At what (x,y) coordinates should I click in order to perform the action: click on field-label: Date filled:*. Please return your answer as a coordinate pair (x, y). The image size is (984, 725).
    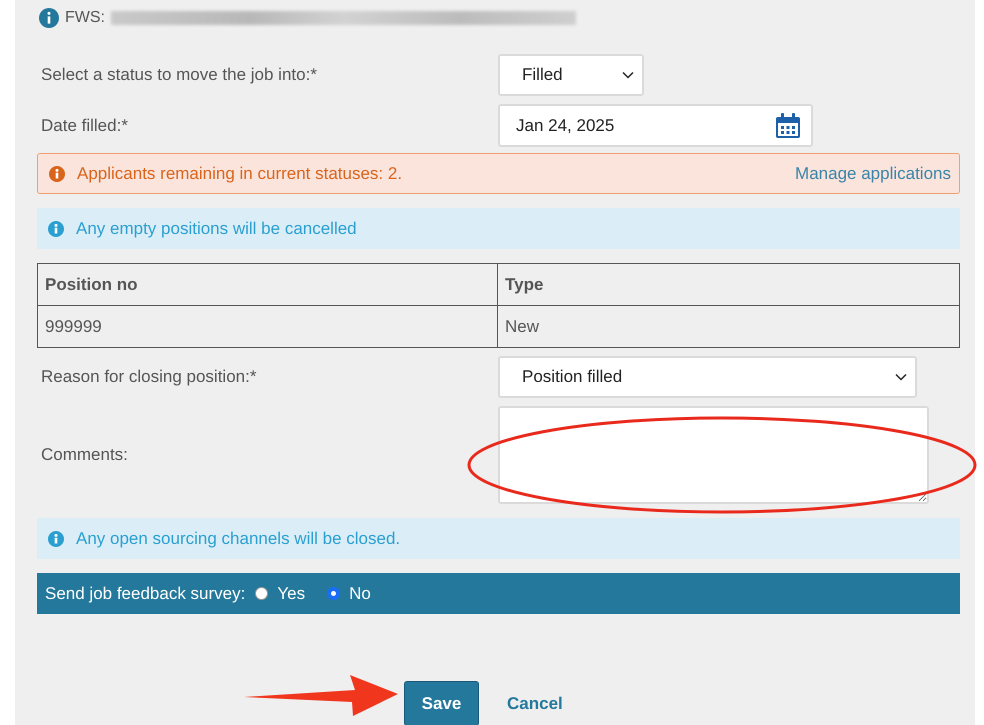
    Looking at the image, I should click on (84, 126).